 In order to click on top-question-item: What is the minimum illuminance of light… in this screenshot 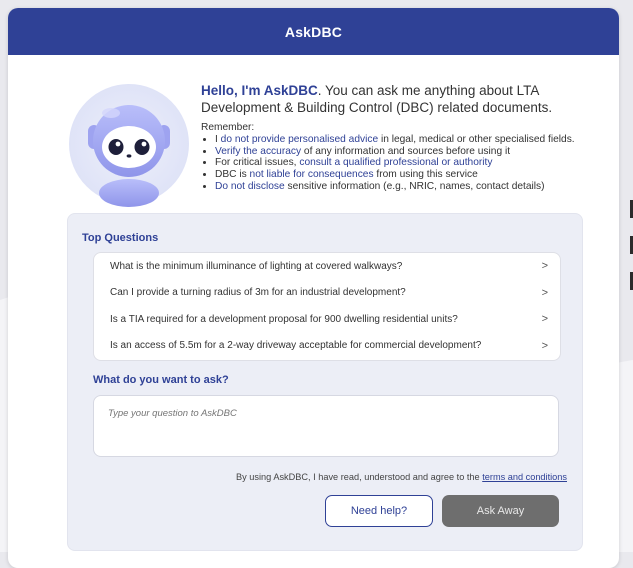, I will do `click(327, 266)`.